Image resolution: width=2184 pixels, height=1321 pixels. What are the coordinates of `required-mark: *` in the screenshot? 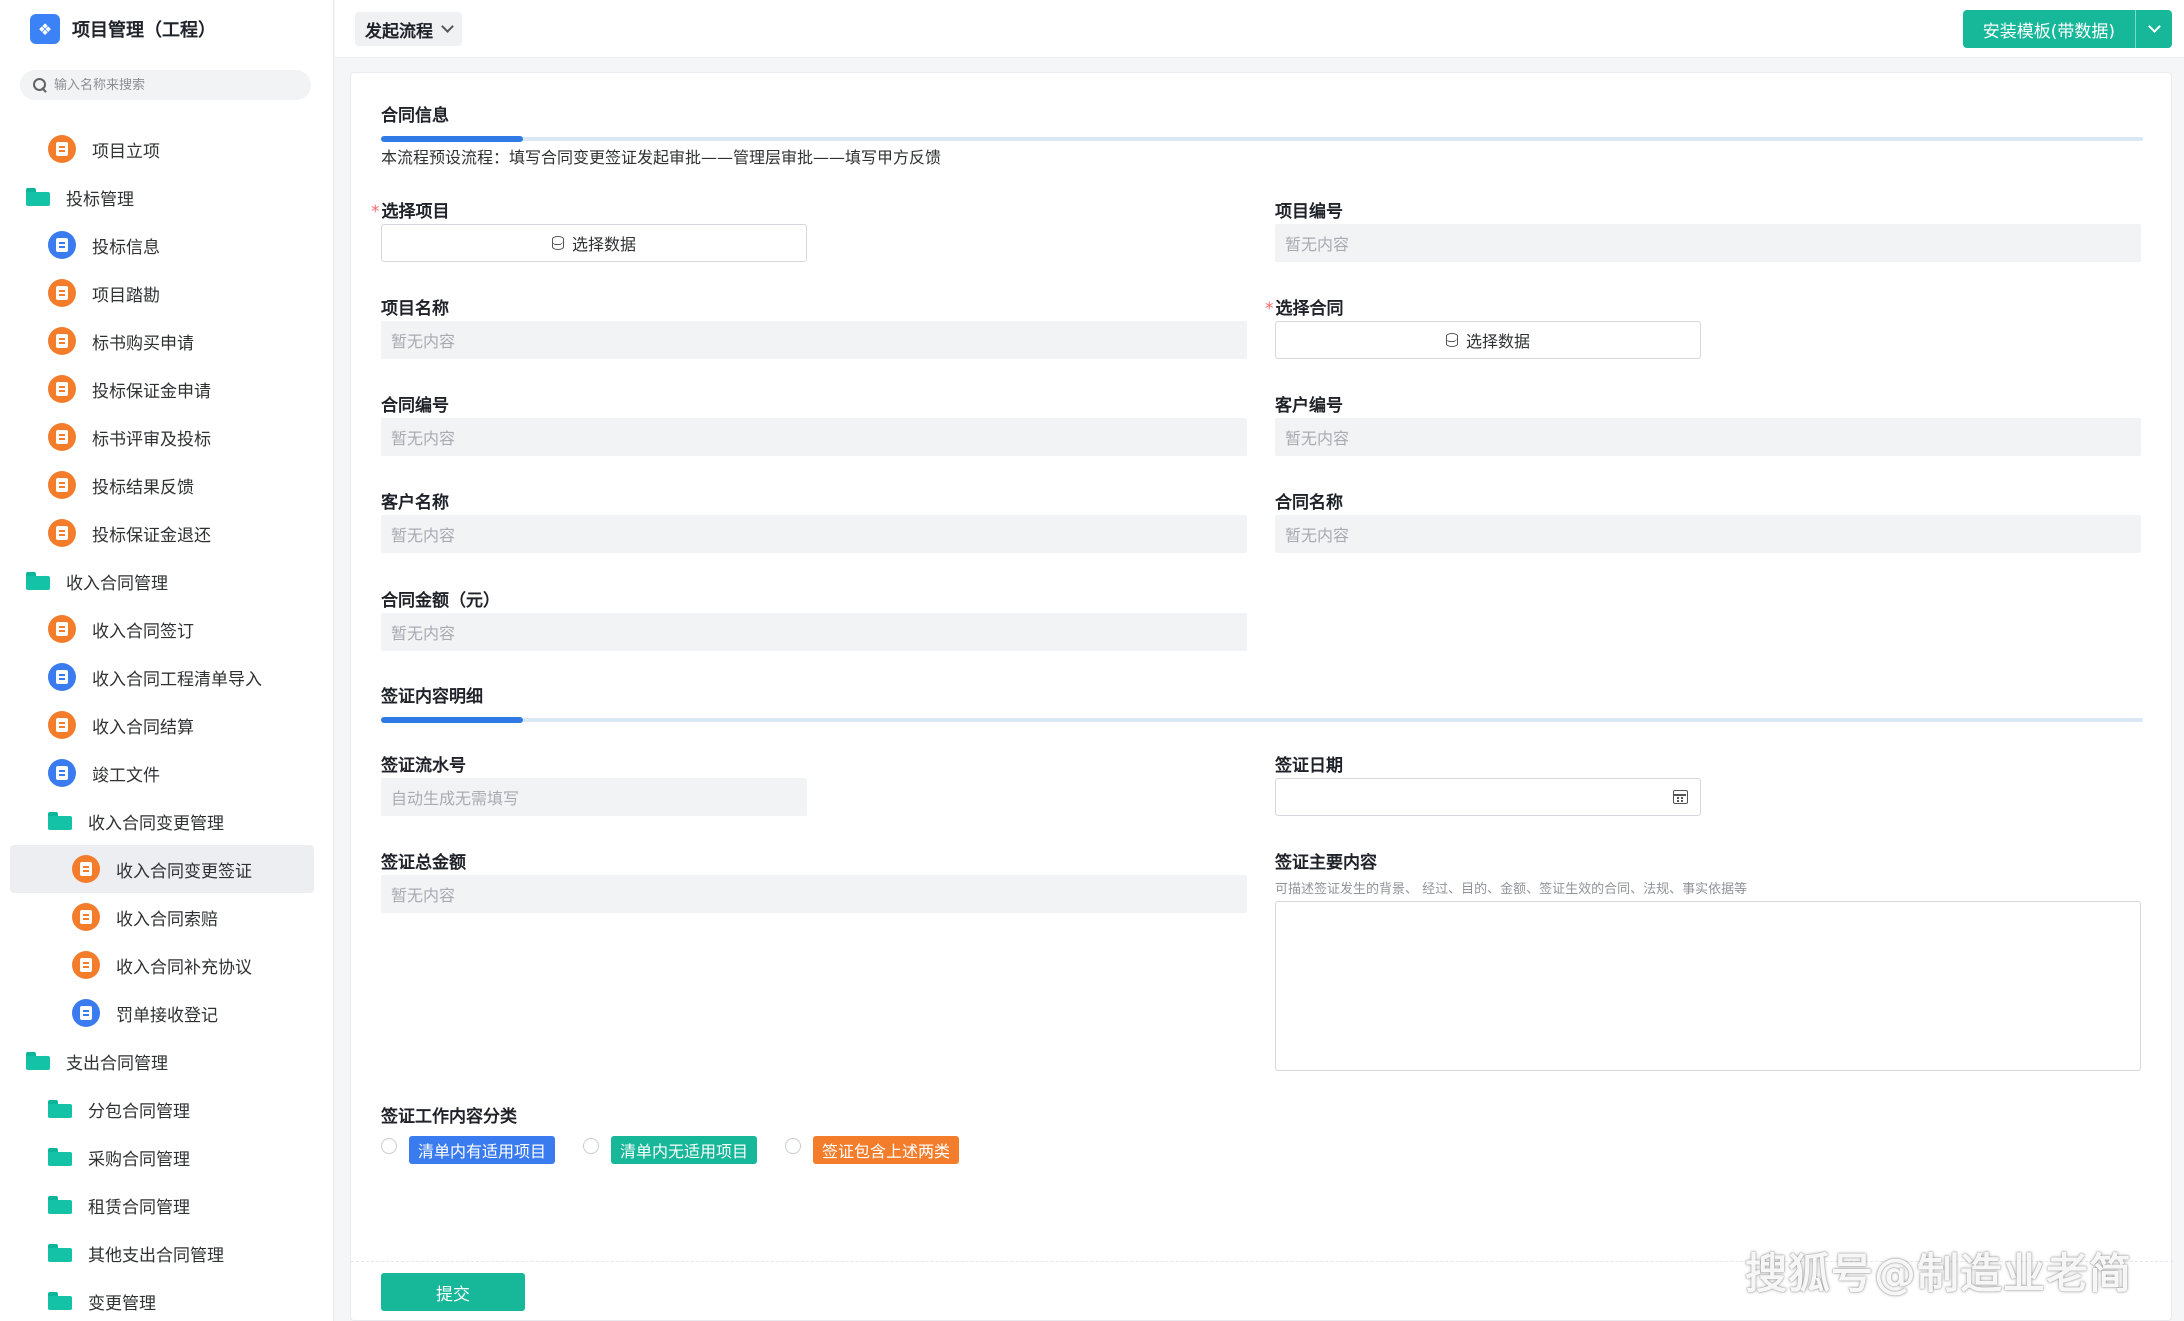 It's located at (1269, 309).